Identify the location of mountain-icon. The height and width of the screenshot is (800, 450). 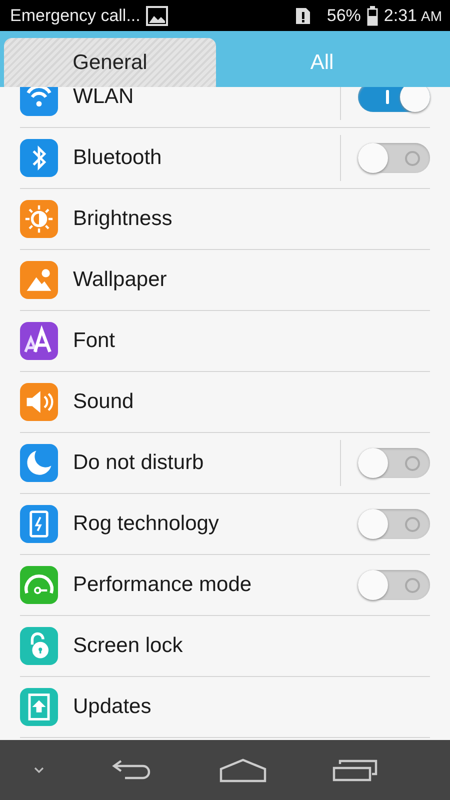
(39, 280).